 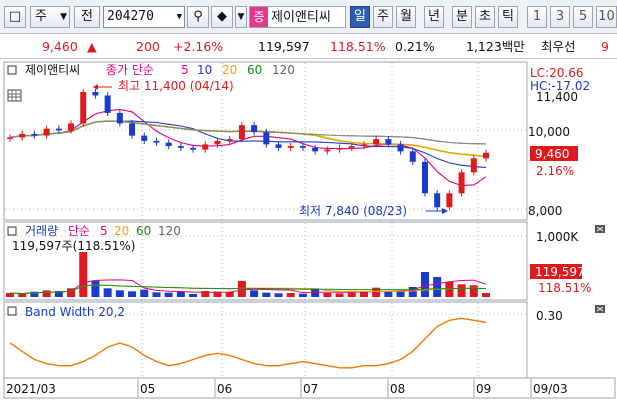 I want to click on period-tick: 틱, so click(x=508, y=17).